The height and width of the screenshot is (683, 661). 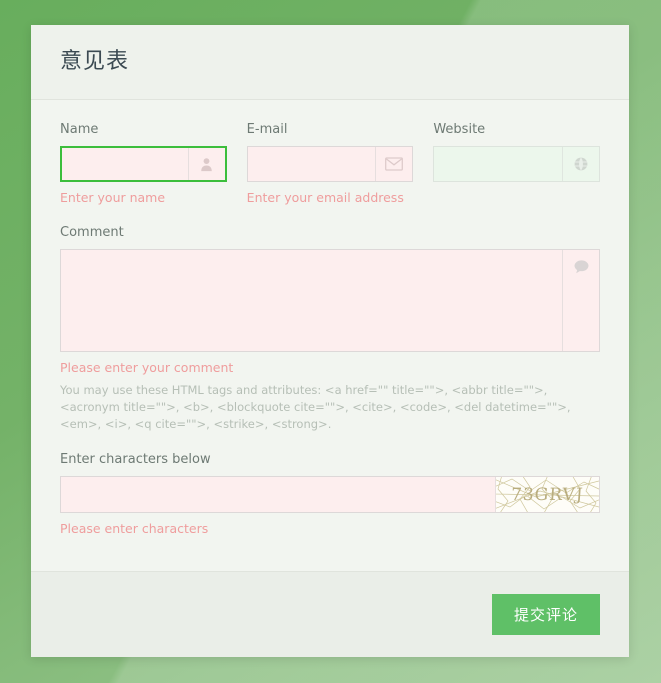 I want to click on user-icon, so click(x=206, y=164).